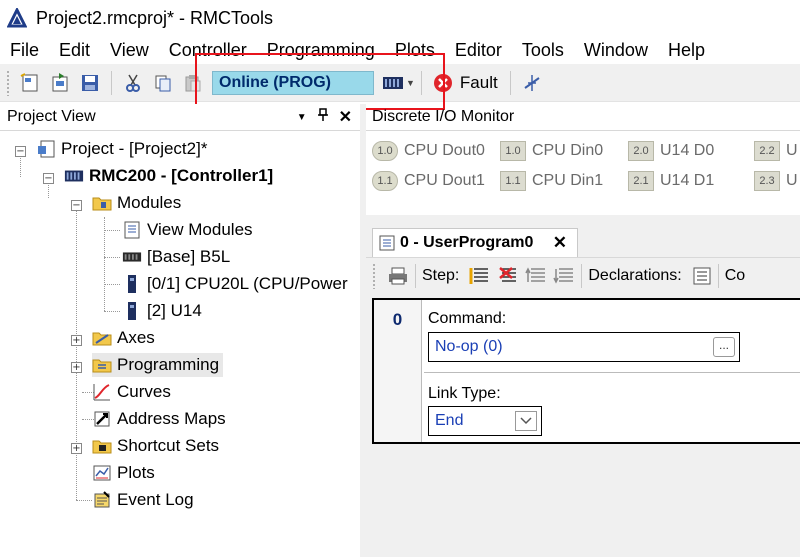  Describe the element at coordinates (641, 151) in the screenshot. I see `io-badge: 2.0` at that location.